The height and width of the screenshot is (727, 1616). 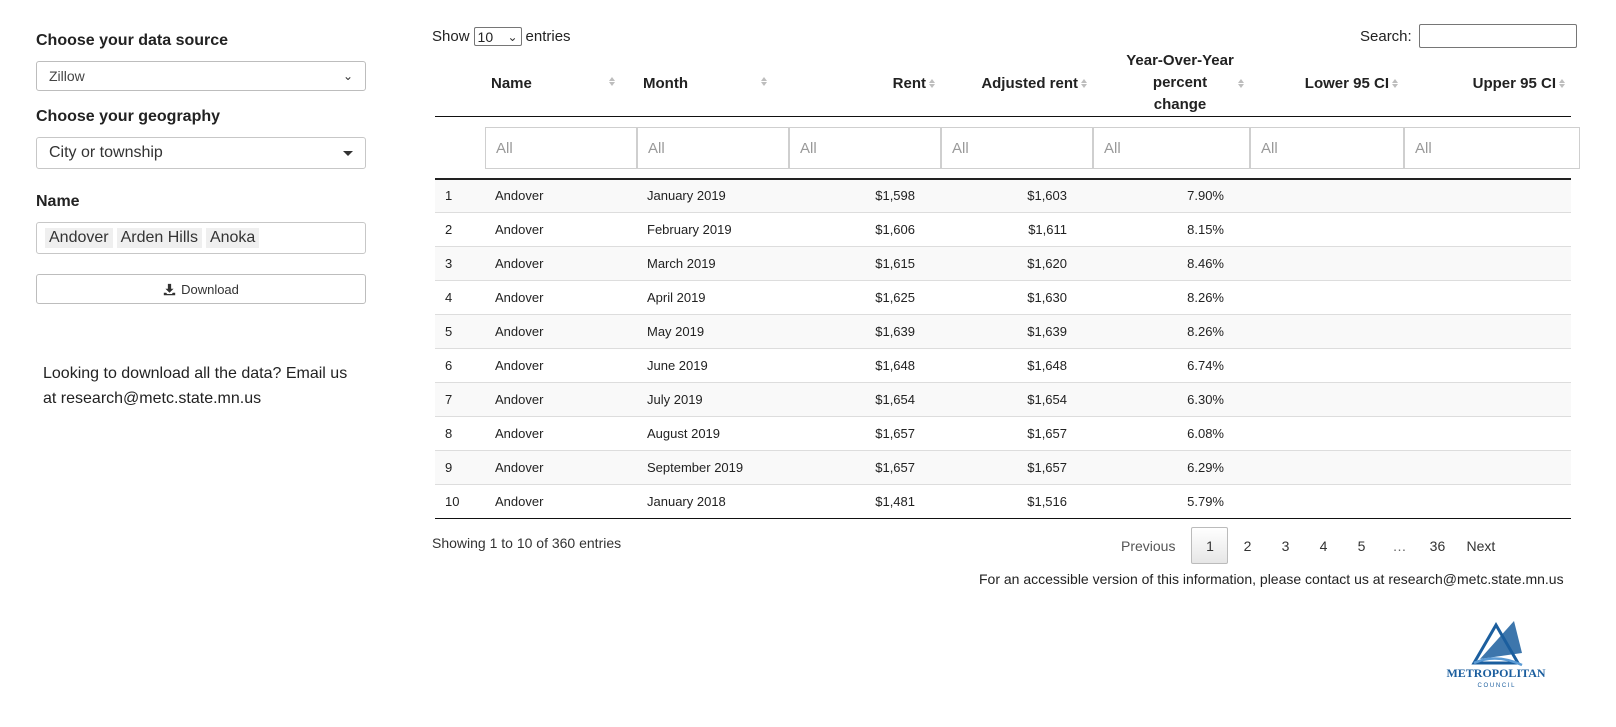 I want to click on download-button: Download, so click(x=201, y=289).